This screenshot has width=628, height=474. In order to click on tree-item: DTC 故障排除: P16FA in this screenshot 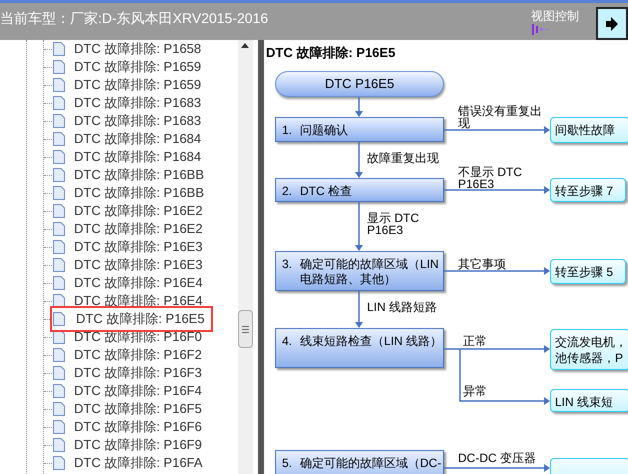, I will do `click(138, 463)`.